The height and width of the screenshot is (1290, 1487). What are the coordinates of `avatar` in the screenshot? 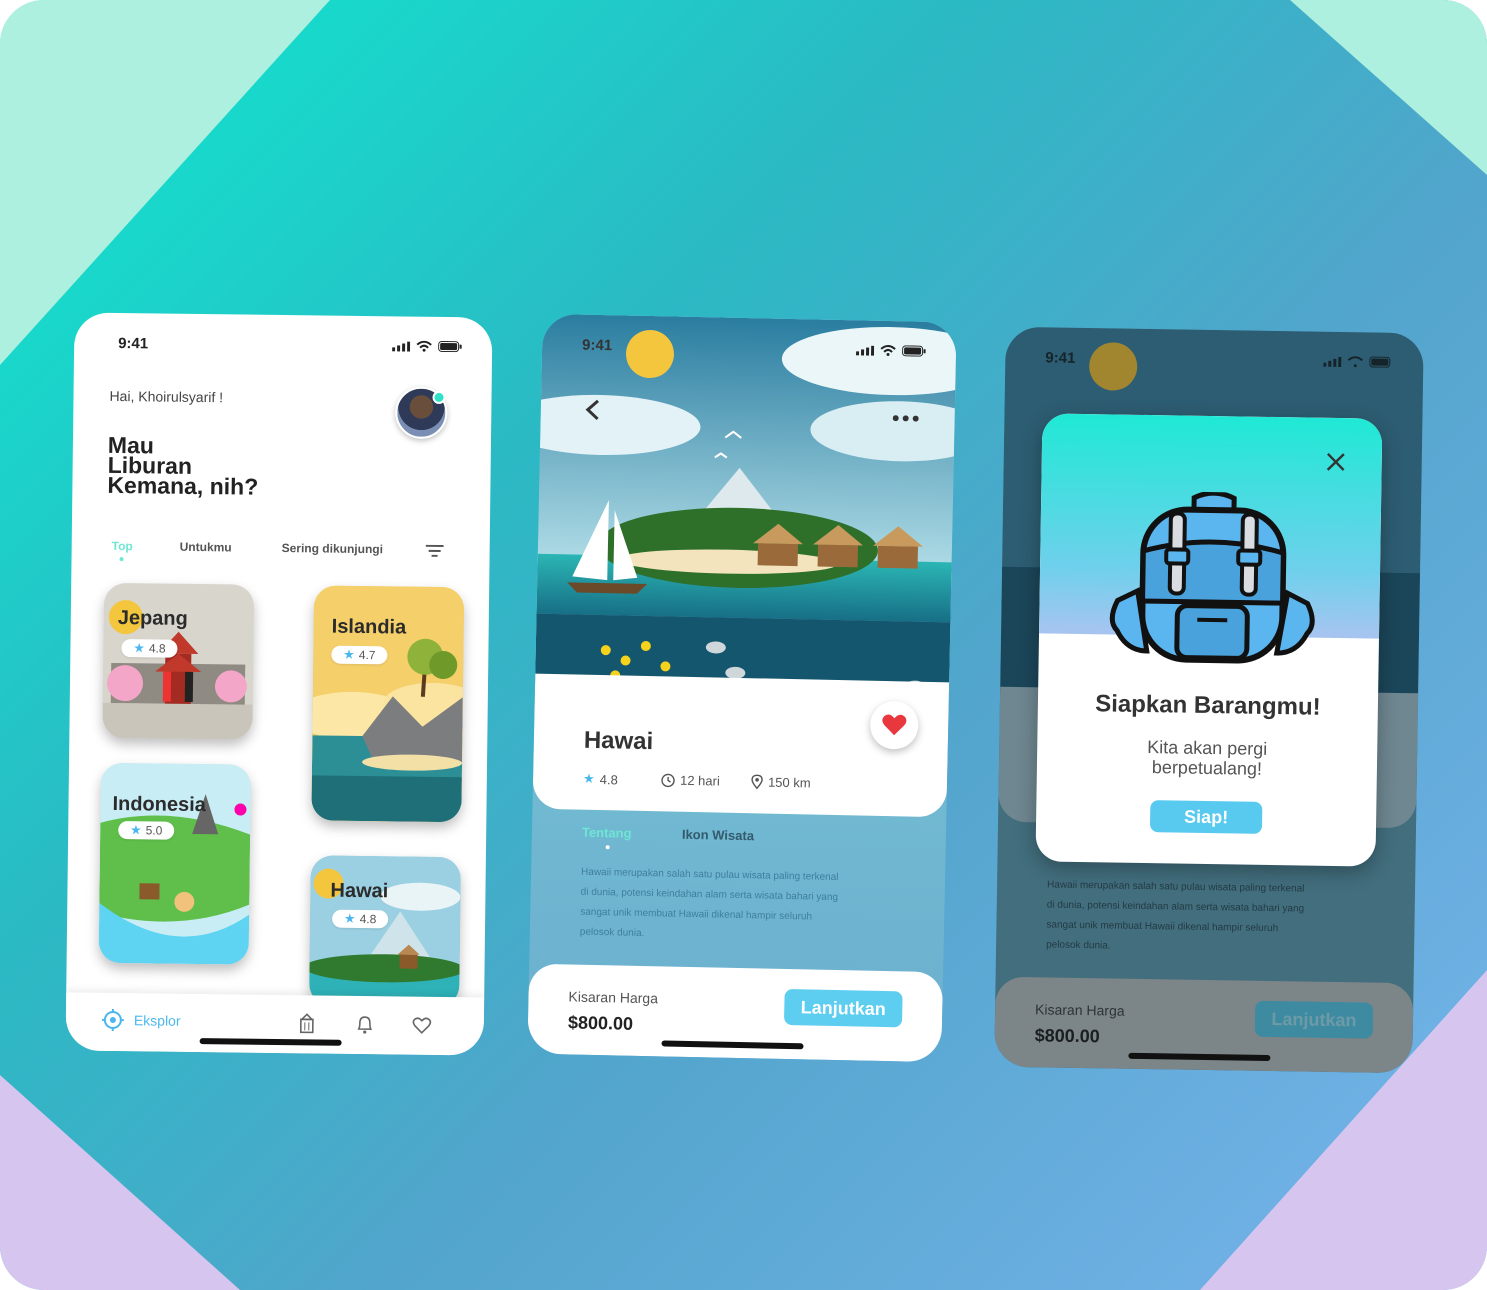 It's located at (421, 413).